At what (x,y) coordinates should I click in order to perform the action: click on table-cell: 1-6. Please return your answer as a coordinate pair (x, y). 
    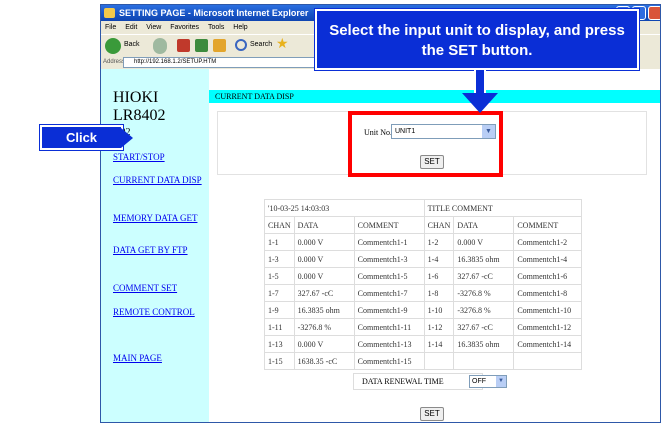
    Looking at the image, I should click on (439, 276).